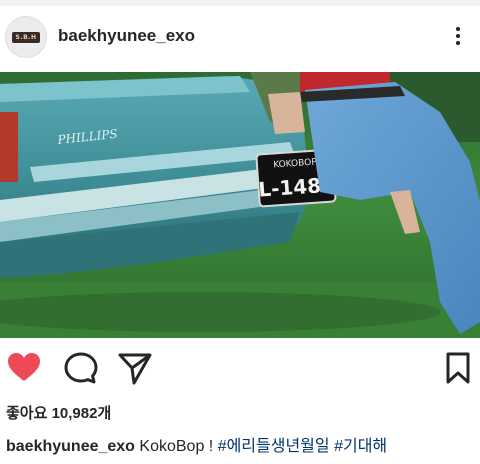 This screenshot has height=464, width=480. I want to click on caption-text: KokoBop !, so click(176, 446).